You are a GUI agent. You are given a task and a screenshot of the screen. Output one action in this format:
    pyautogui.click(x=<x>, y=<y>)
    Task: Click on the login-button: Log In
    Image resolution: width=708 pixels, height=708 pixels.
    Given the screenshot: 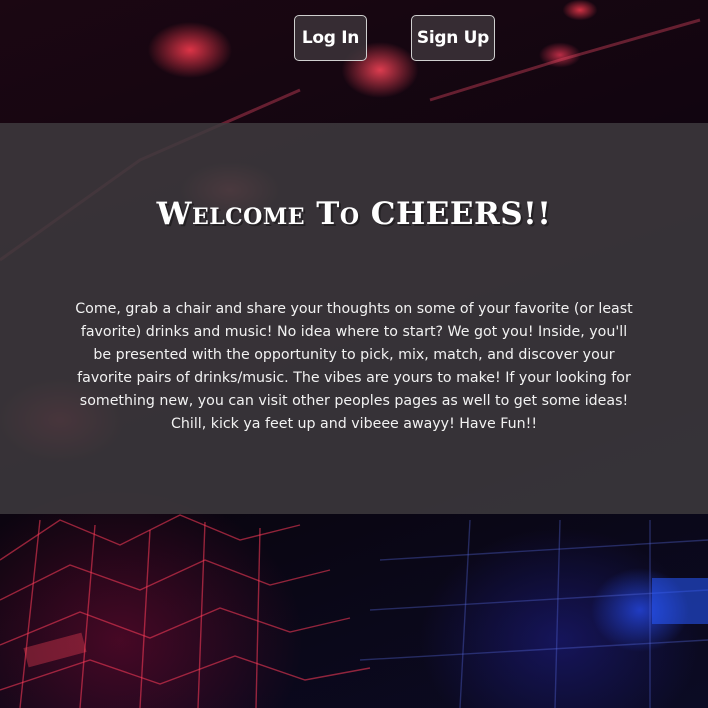 What is the action you would take?
    pyautogui.click(x=330, y=38)
    